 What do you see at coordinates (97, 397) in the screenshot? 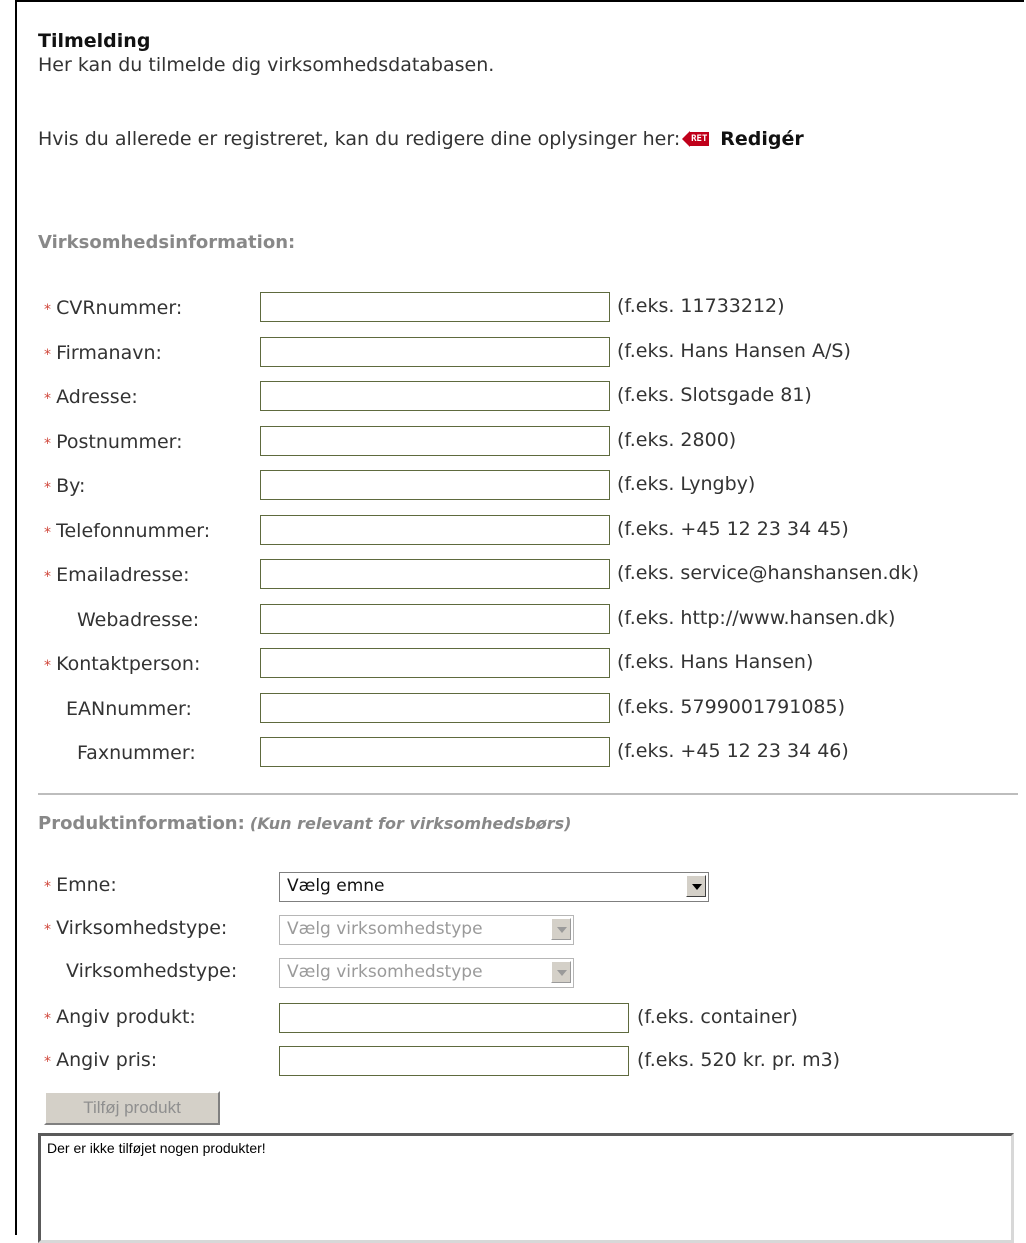
I see `company-field-label: Adresse:` at bounding box center [97, 397].